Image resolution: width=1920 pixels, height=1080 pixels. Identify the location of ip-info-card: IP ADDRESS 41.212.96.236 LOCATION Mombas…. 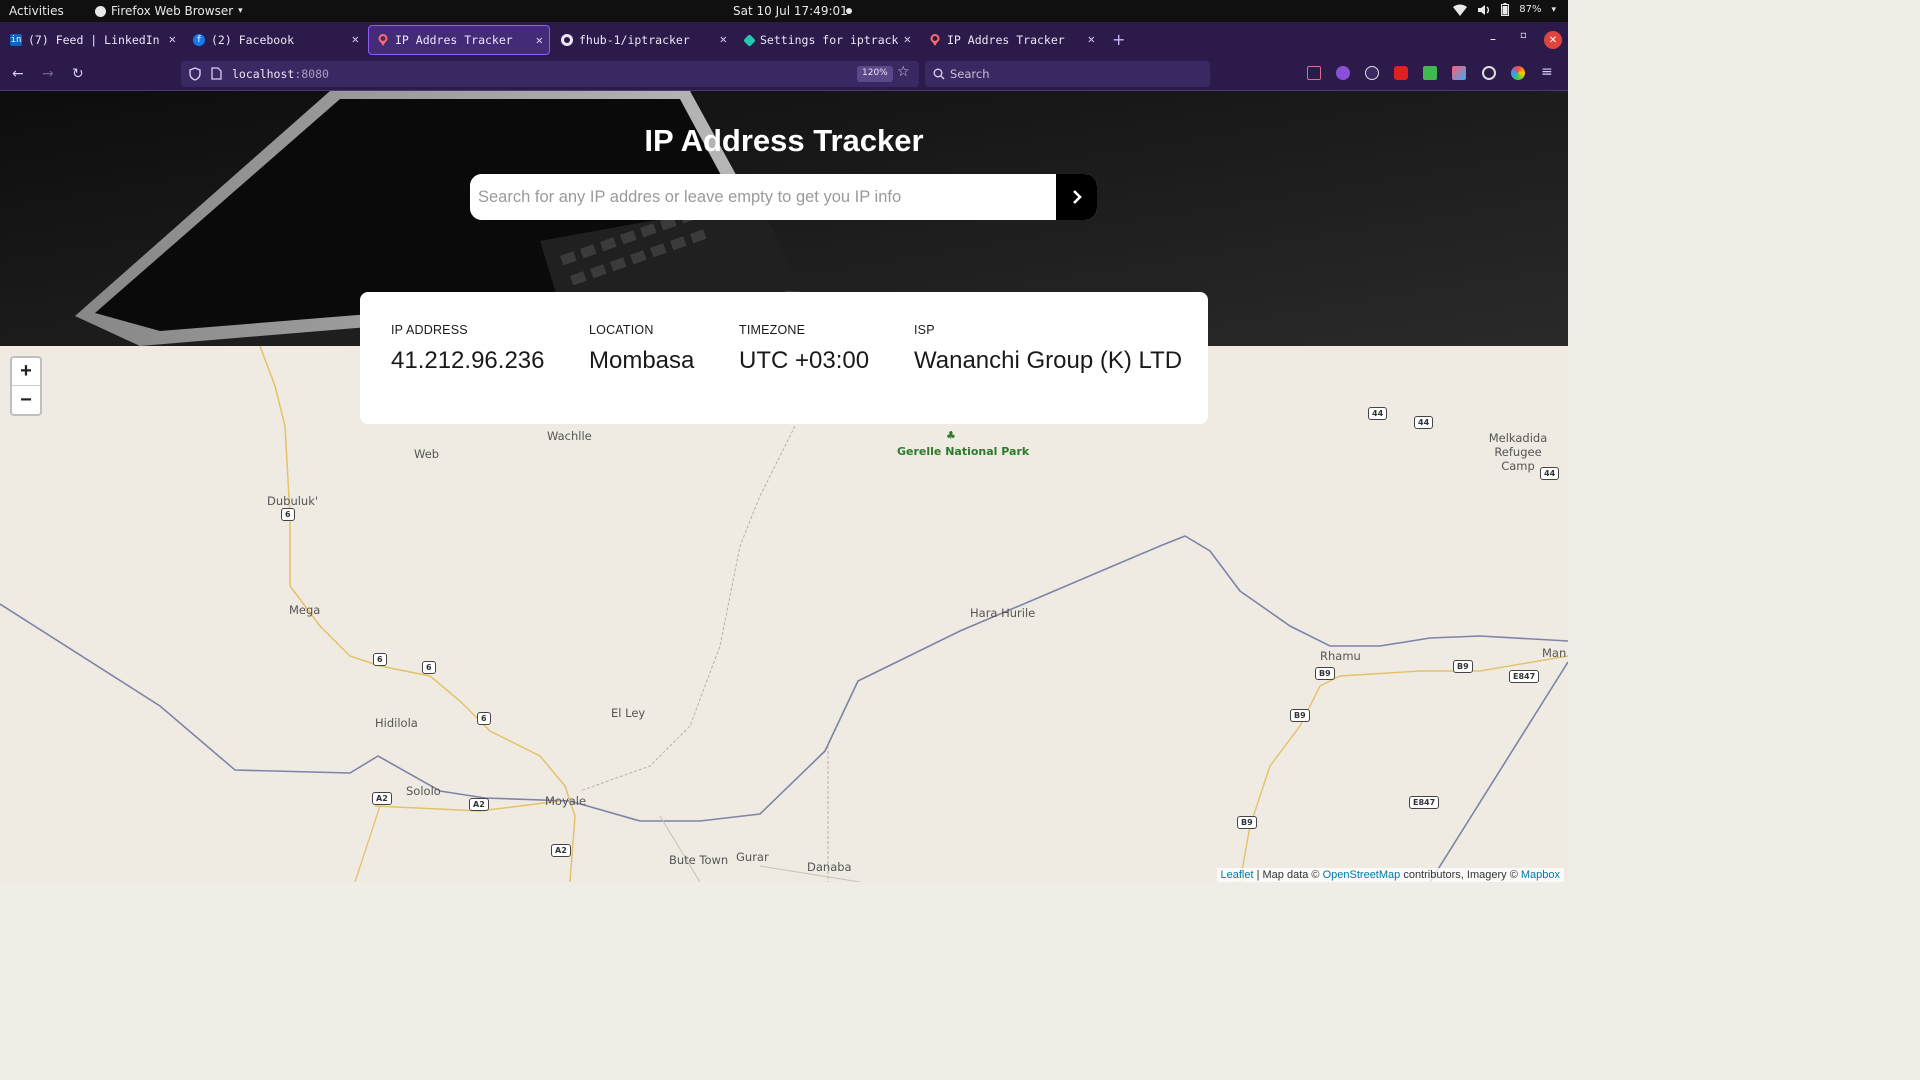
(784, 358).